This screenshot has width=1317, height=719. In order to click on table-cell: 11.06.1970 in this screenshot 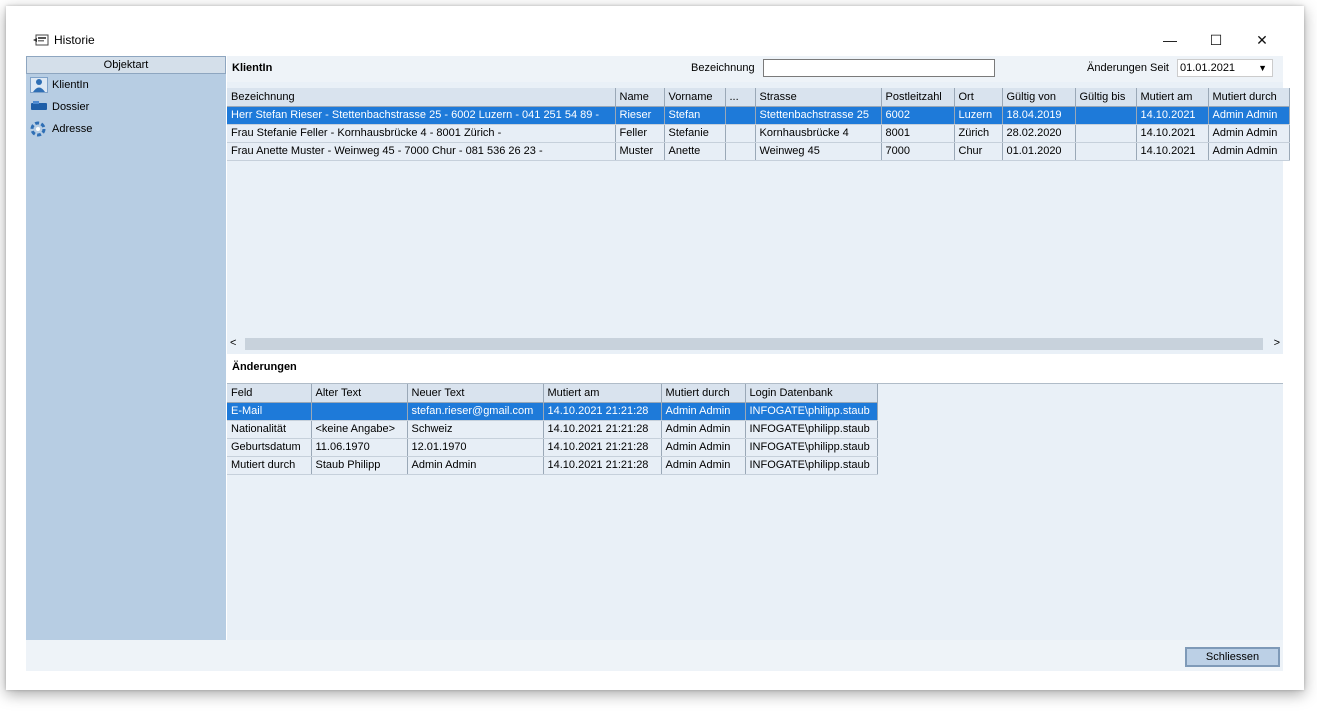, I will do `click(359, 447)`.